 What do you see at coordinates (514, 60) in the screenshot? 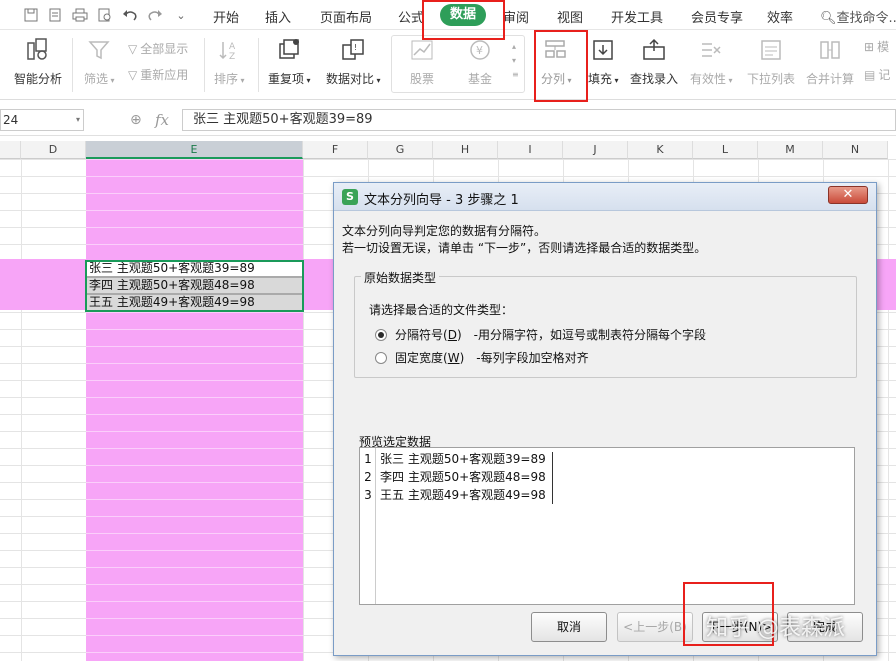
I see `gallery-down-icon: ▾` at bounding box center [514, 60].